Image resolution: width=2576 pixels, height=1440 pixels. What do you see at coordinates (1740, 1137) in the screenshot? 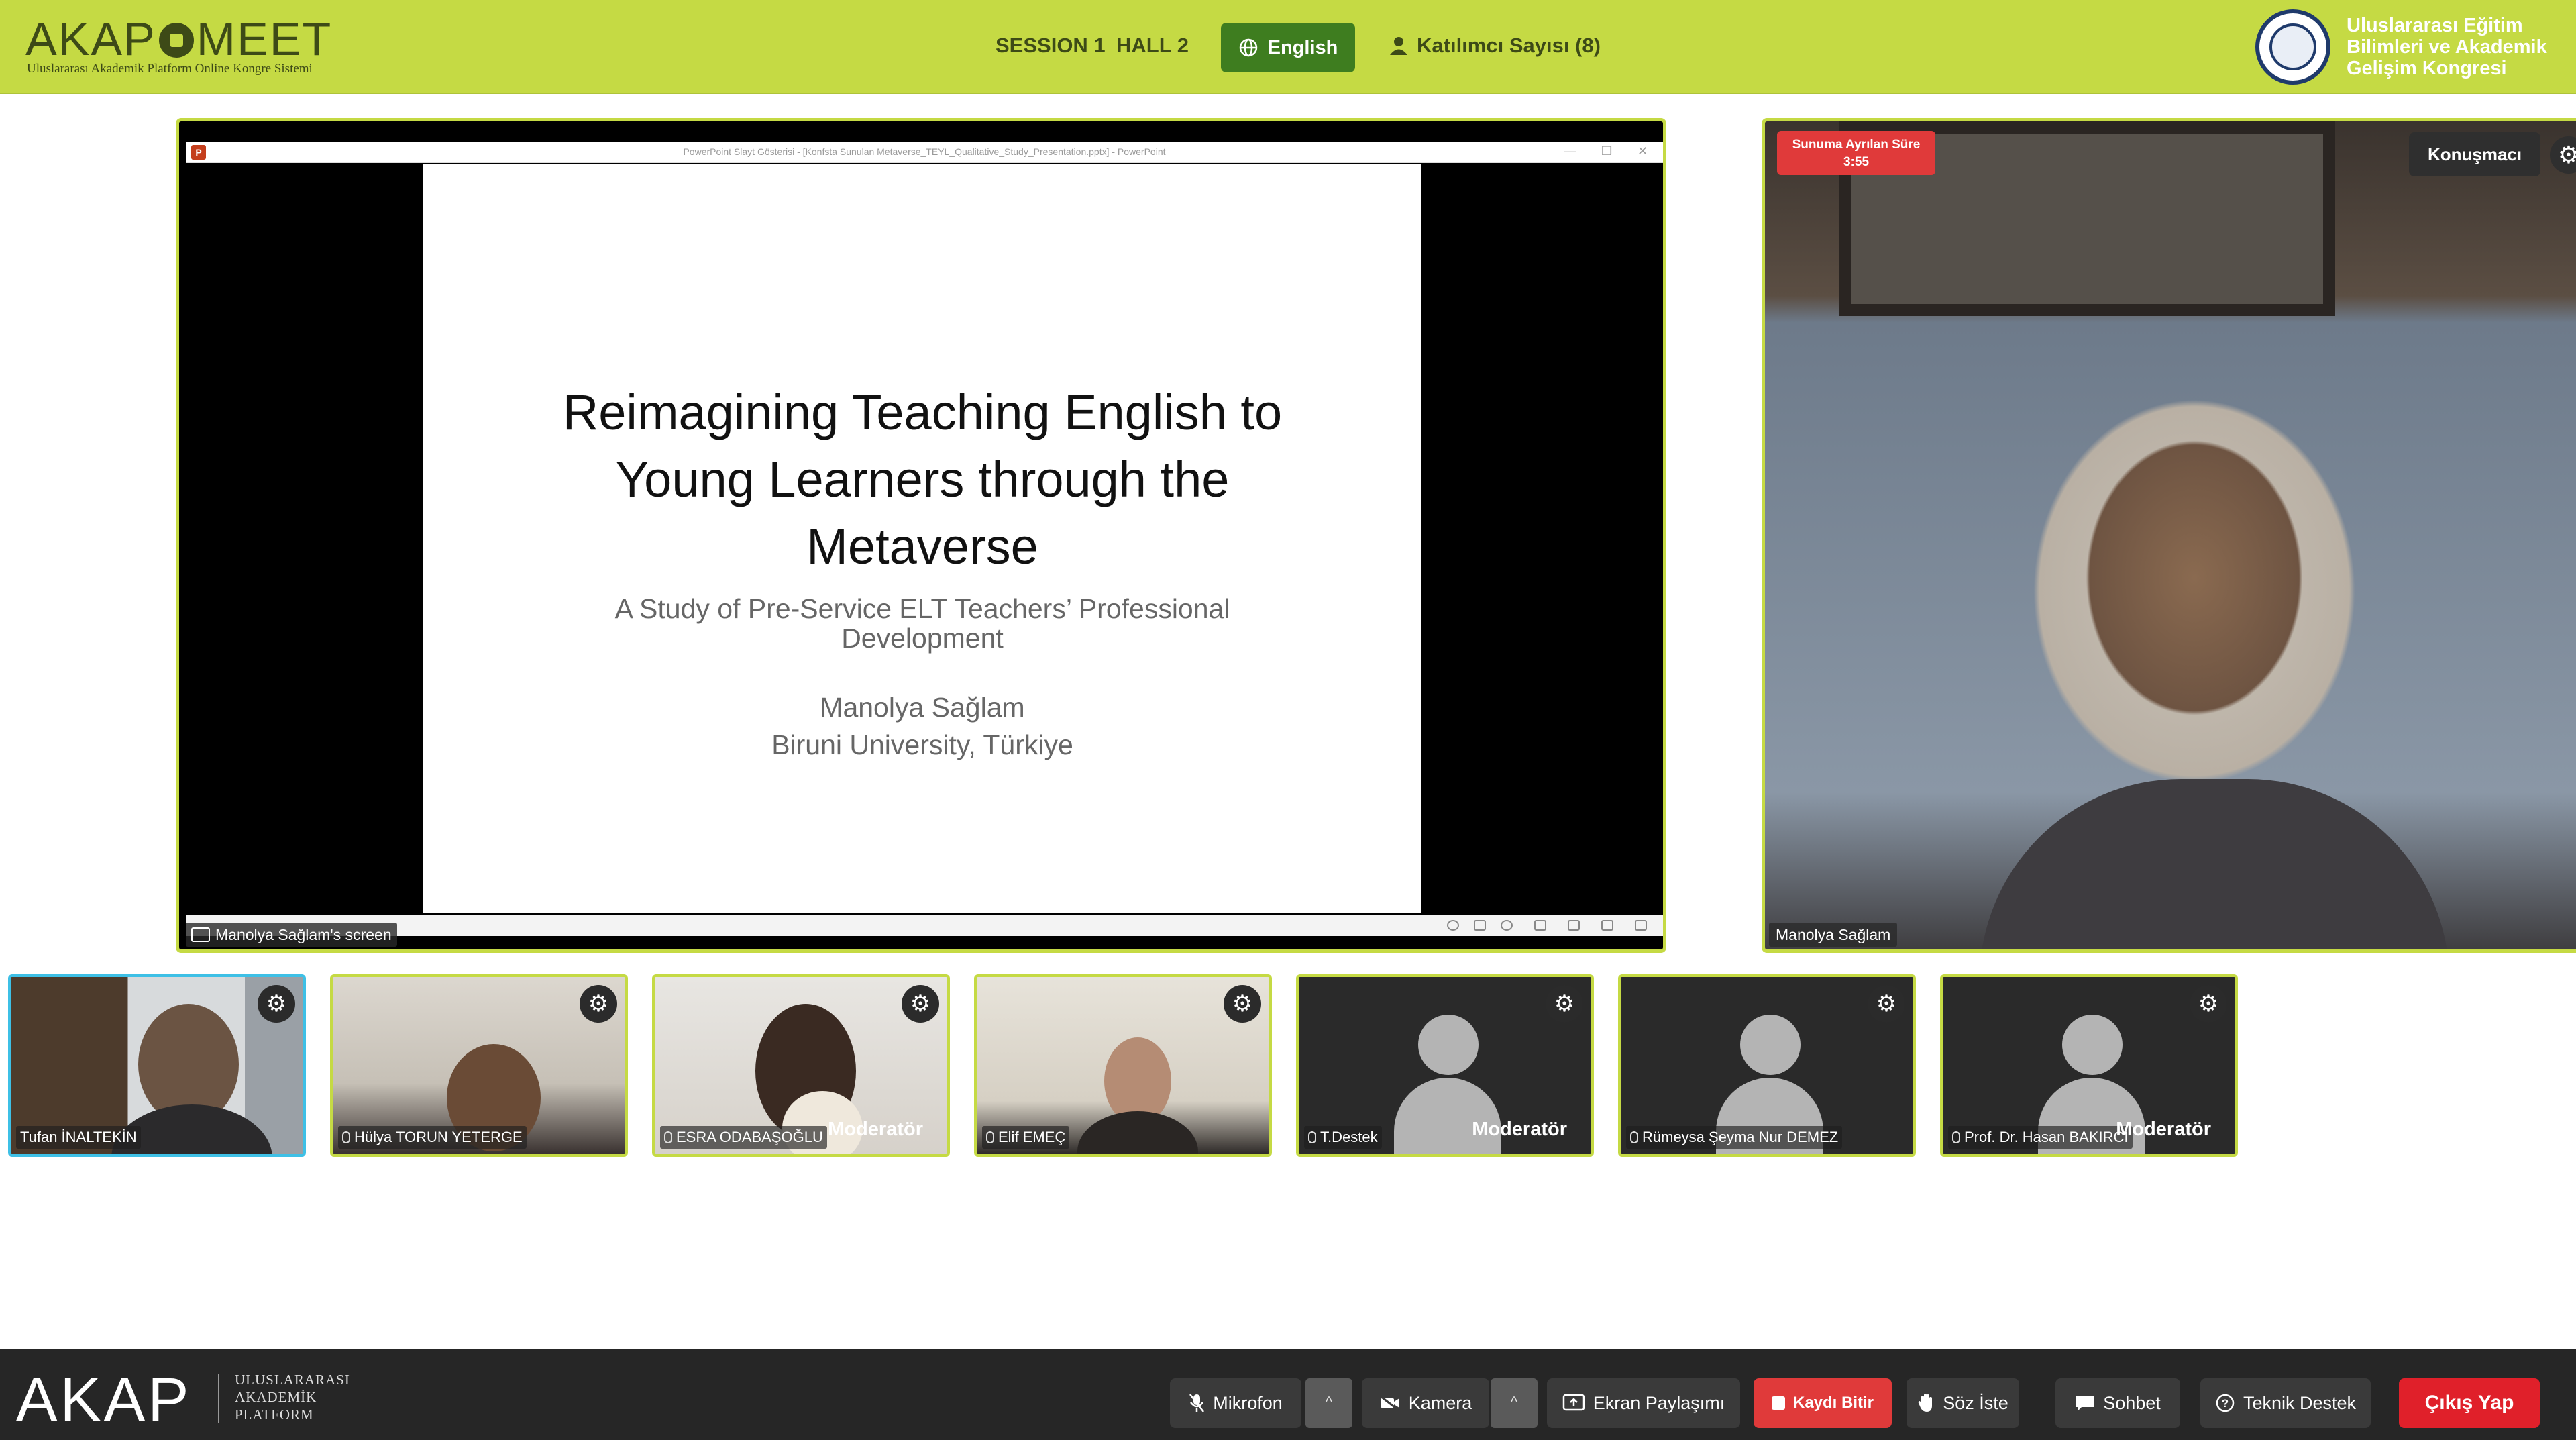
I see `participant-name: Rümeysa Şeyma Nur DEMEZ` at bounding box center [1740, 1137].